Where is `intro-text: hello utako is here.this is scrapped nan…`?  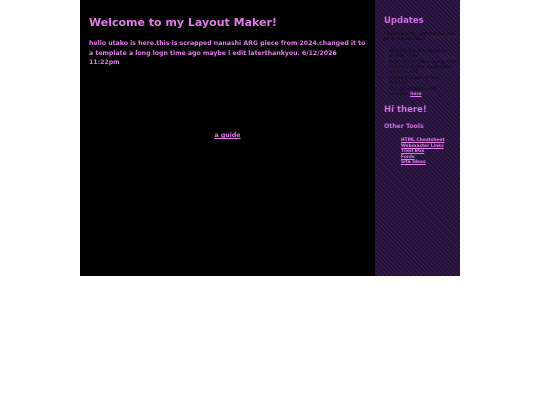
intro-text: hello utako is here.this is scrapped nan… is located at coordinates (227, 53).